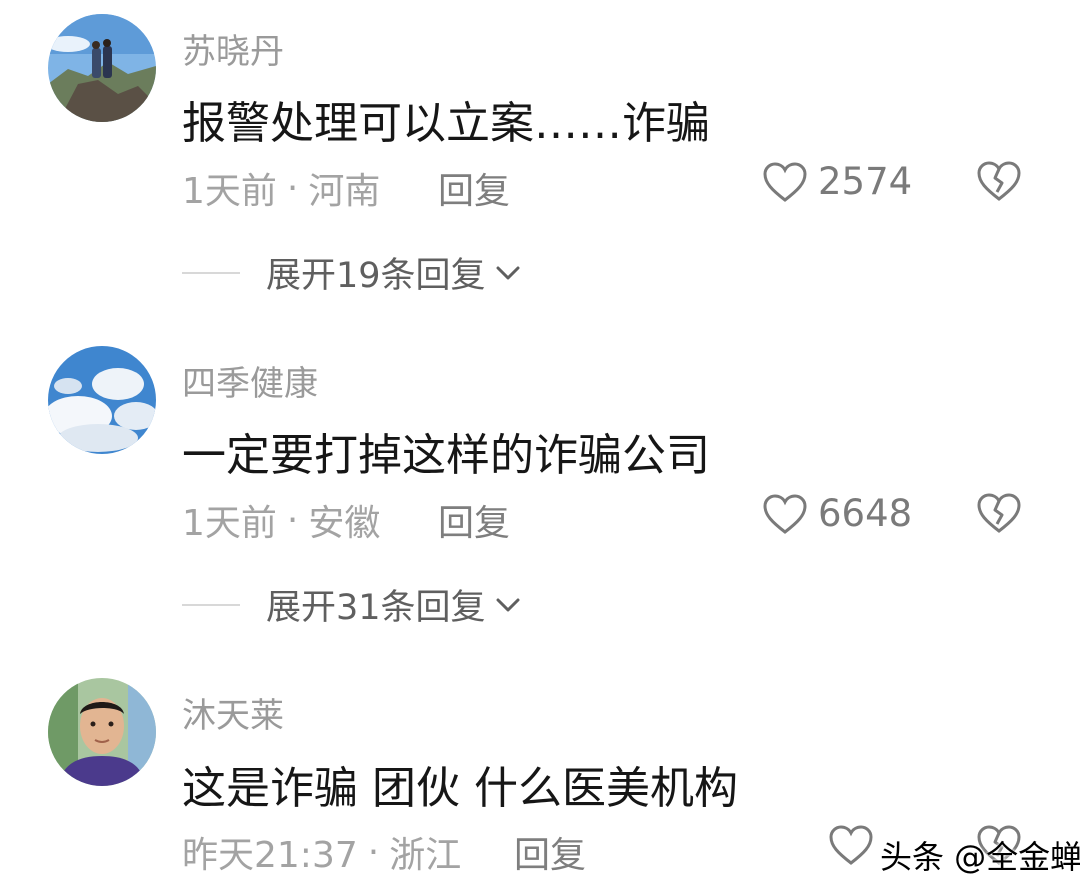 Image resolution: width=1080 pixels, height=889 pixels. What do you see at coordinates (376, 276) in the screenshot?
I see `expand-replies-label: 展开19条回复` at bounding box center [376, 276].